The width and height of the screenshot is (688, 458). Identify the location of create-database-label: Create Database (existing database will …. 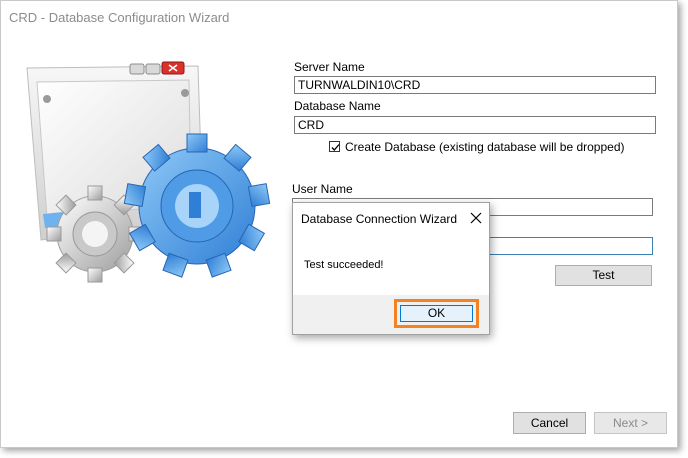
(485, 147).